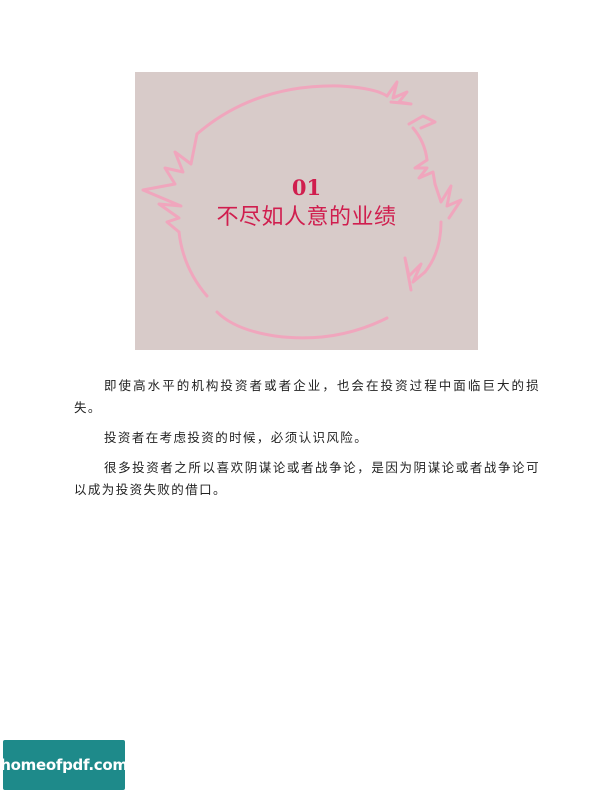 This screenshot has height=792, width=612. Describe the element at coordinates (236, 437) in the screenshot. I see `paragraph: 投资者在考虑投资的时候，必须认识风险。` at that location.